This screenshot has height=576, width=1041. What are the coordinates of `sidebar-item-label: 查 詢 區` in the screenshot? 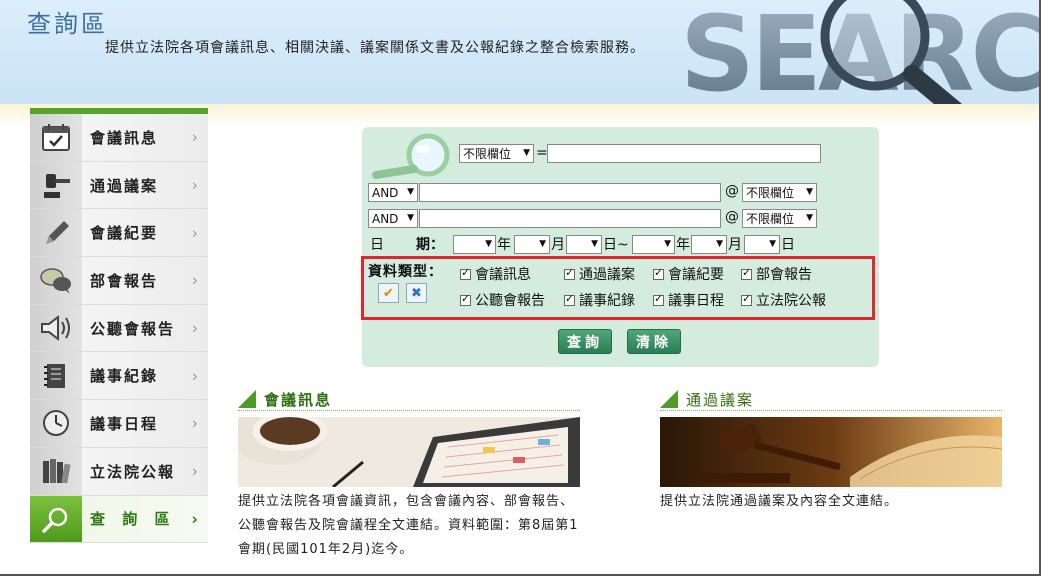 It's located at (133, 519).